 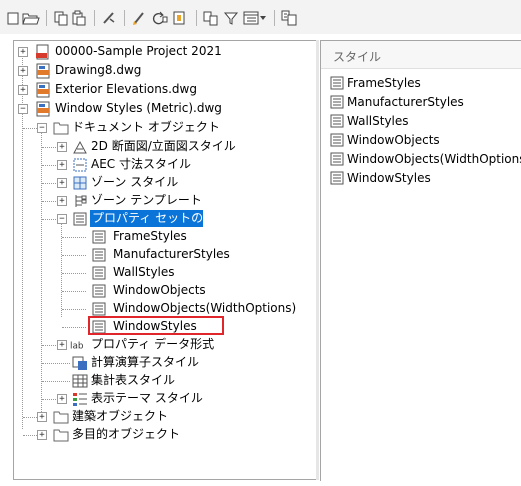 What do you see at coordinates (263, 18) in the screenshot?
I see `dropdown-icon` at bounding box center [263, 18].